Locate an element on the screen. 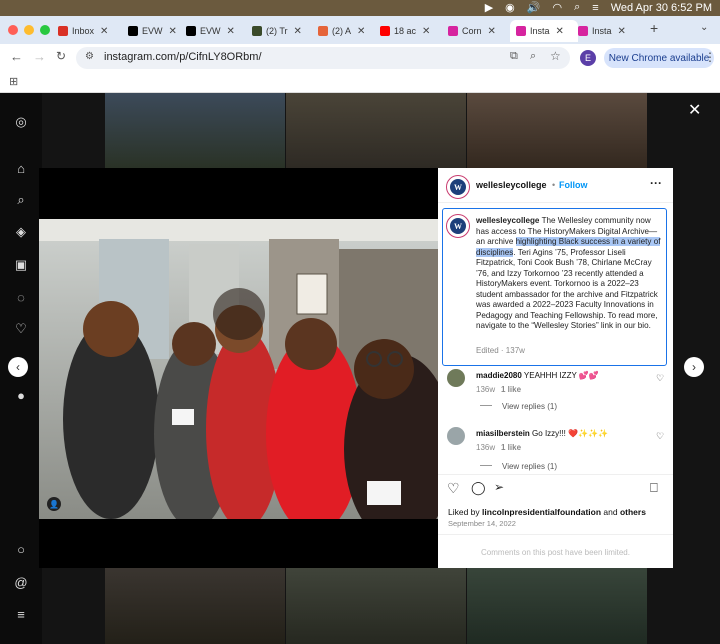  instagram-icon is located at coordinates (521, 31).